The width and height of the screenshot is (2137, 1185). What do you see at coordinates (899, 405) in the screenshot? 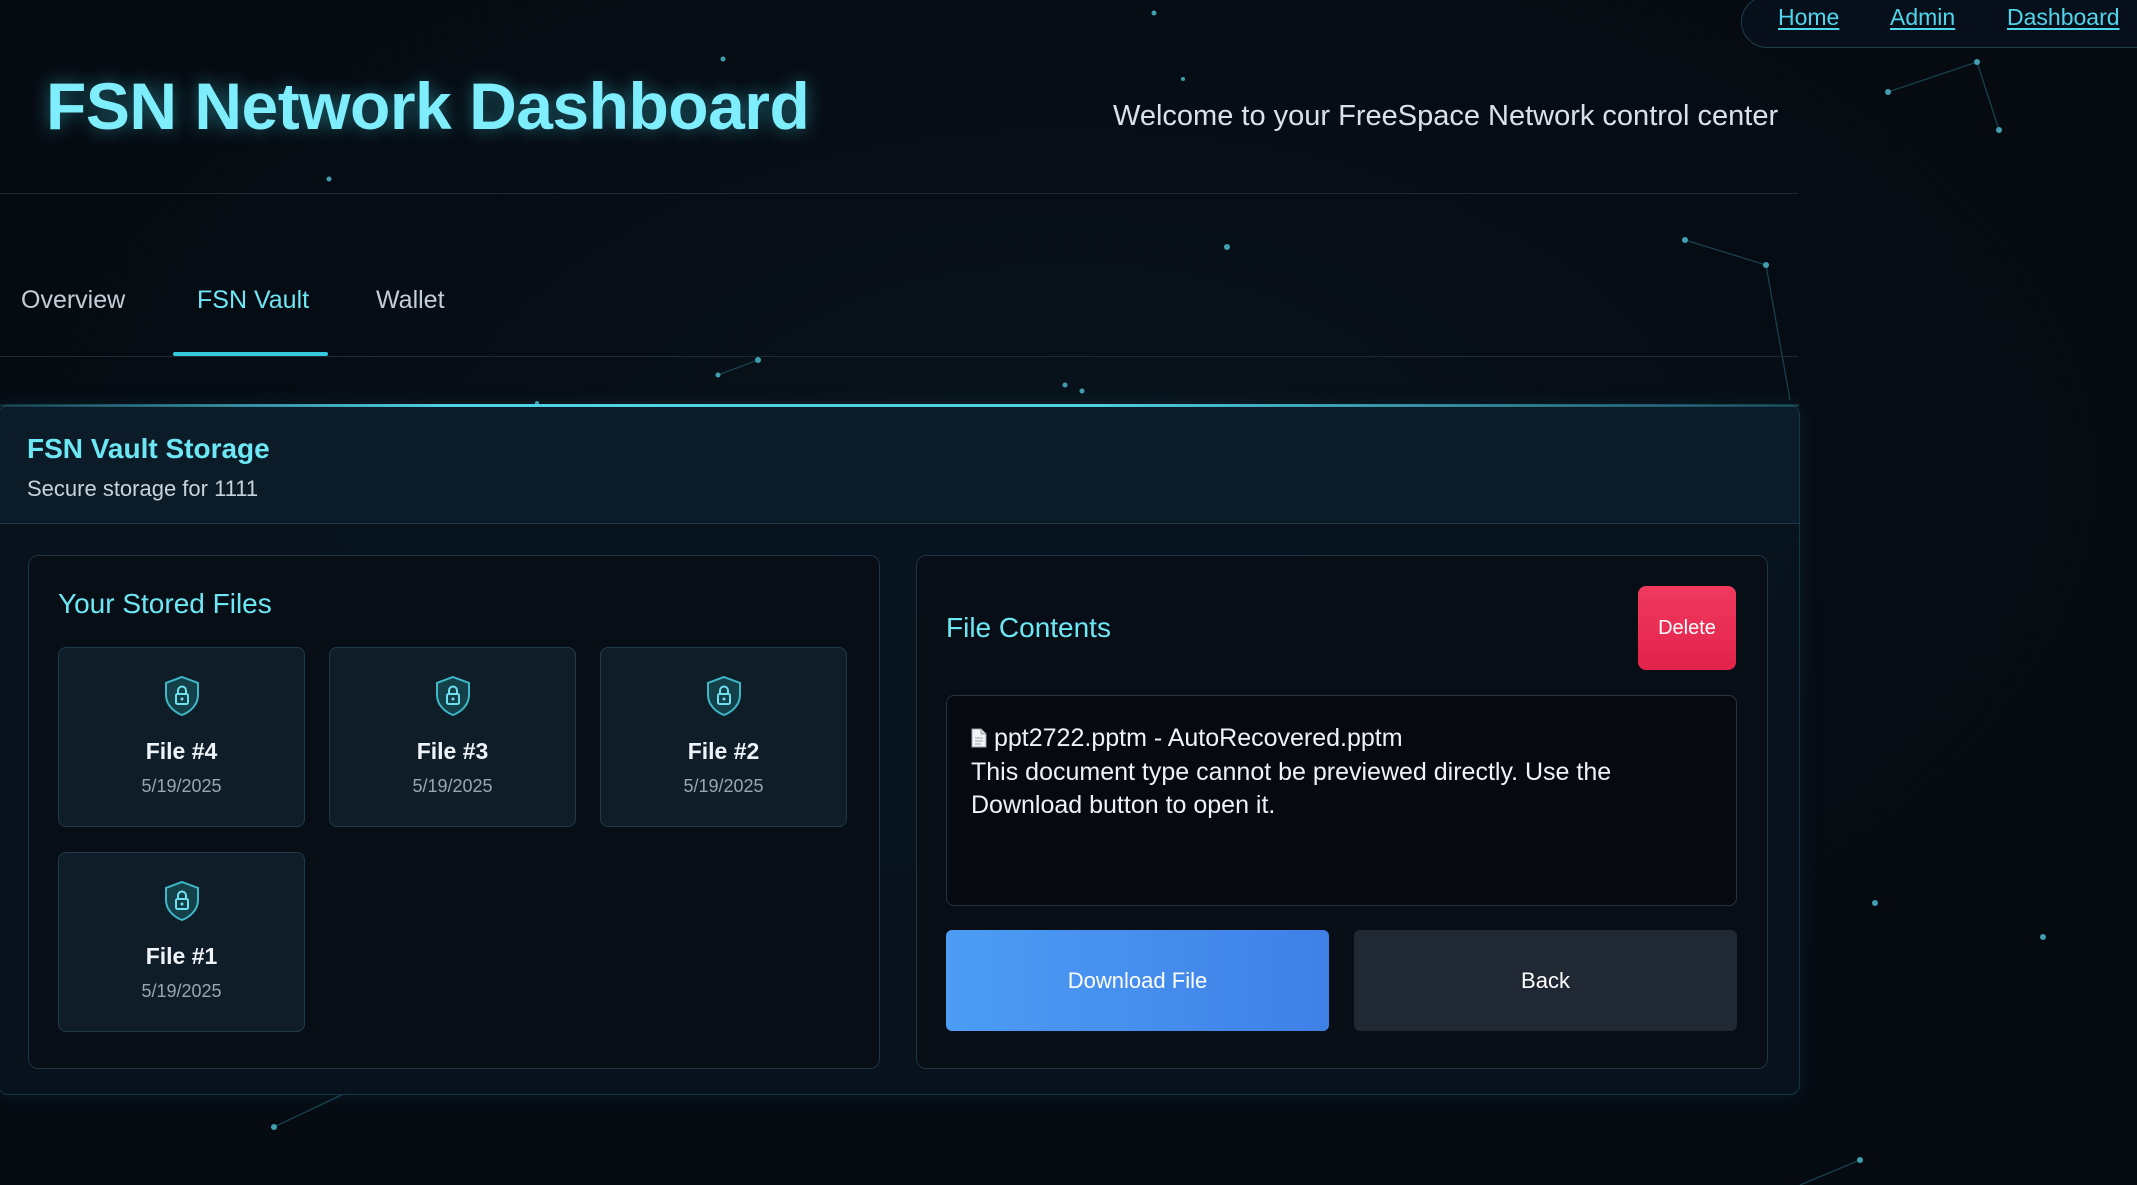
I see `panel-top-glow` at bounding box center [899, 405].